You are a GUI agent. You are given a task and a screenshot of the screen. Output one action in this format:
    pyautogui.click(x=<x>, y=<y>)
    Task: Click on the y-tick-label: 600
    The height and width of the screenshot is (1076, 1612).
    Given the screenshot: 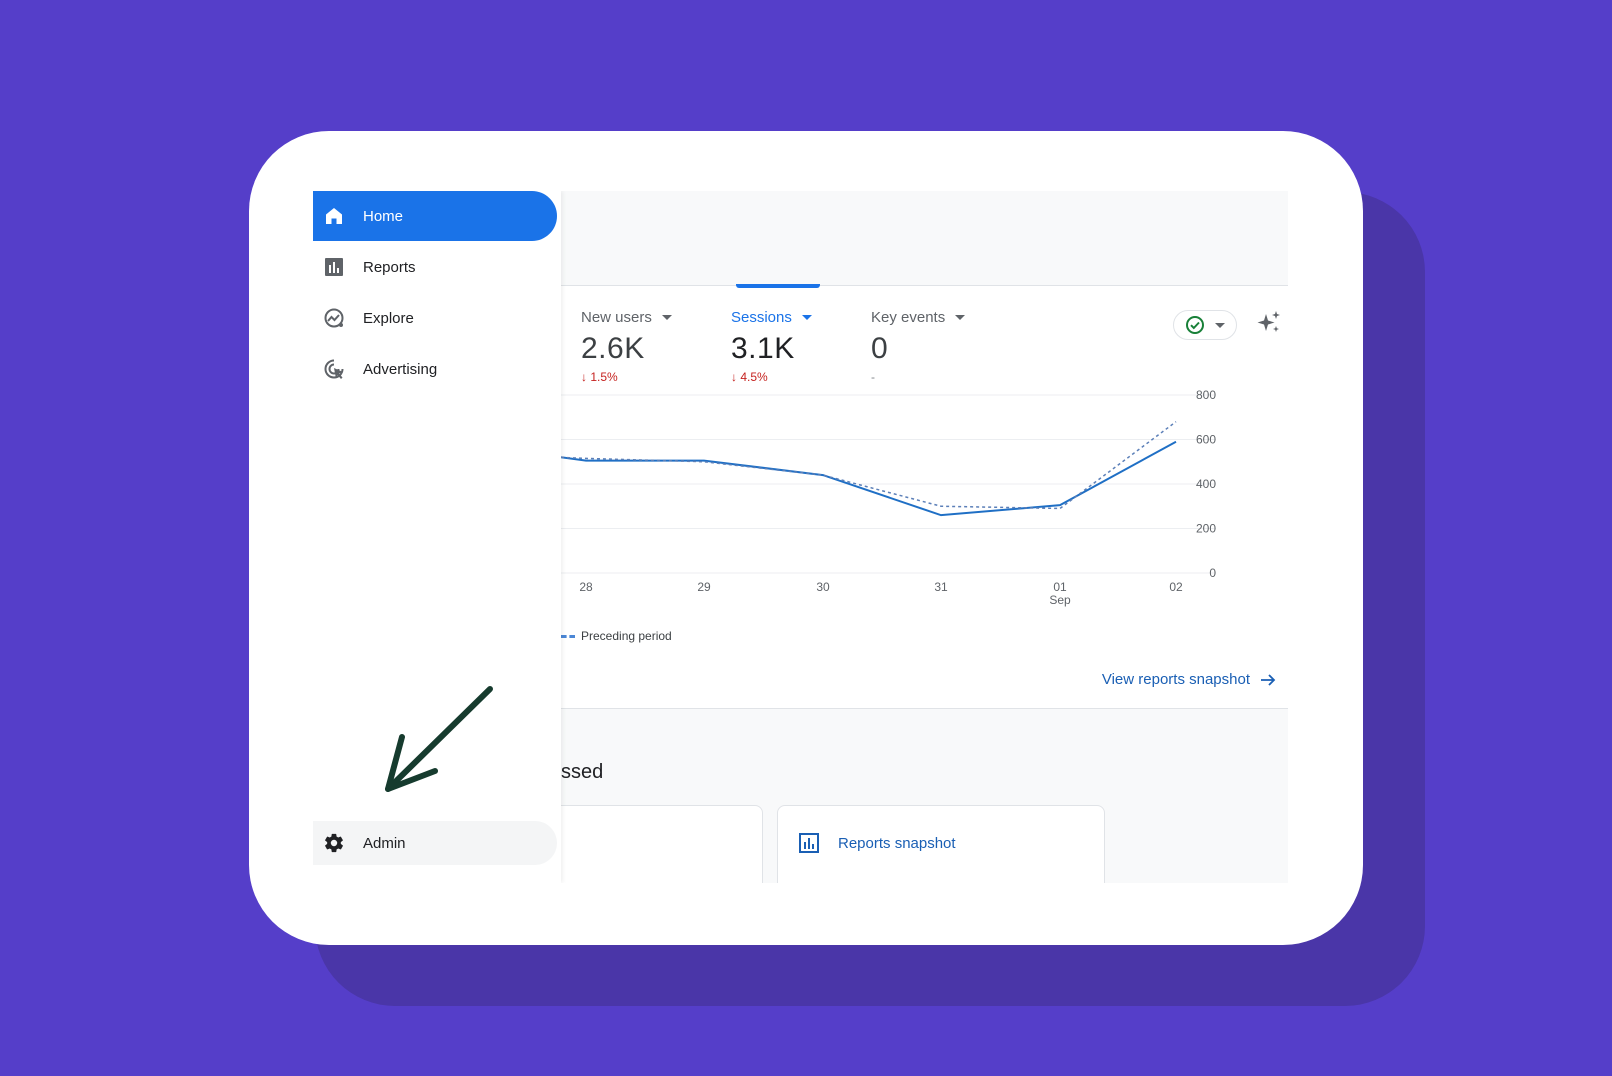 What is the action you would take?
    pyautogui.click(x=1206, y=440)
    